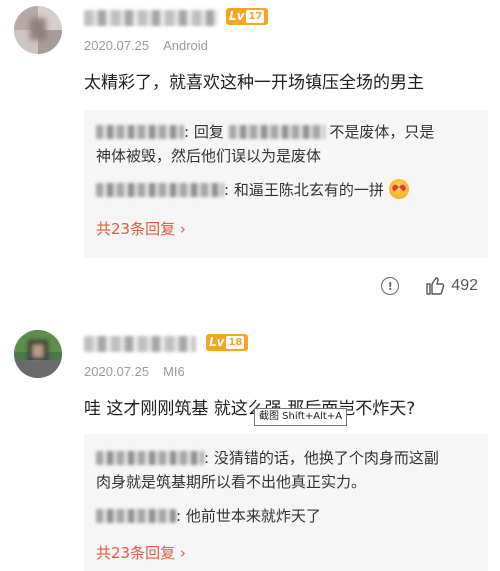 The width and height of the screenshot is (500, 571). Describe the element at coordinates (464, 285) in the screenshot. I see `like-count: 492` at that location.